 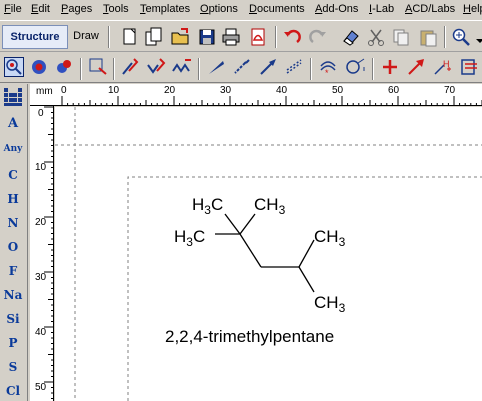 I want to click on reaction-center-icon: *, so click(x=328, y=67).